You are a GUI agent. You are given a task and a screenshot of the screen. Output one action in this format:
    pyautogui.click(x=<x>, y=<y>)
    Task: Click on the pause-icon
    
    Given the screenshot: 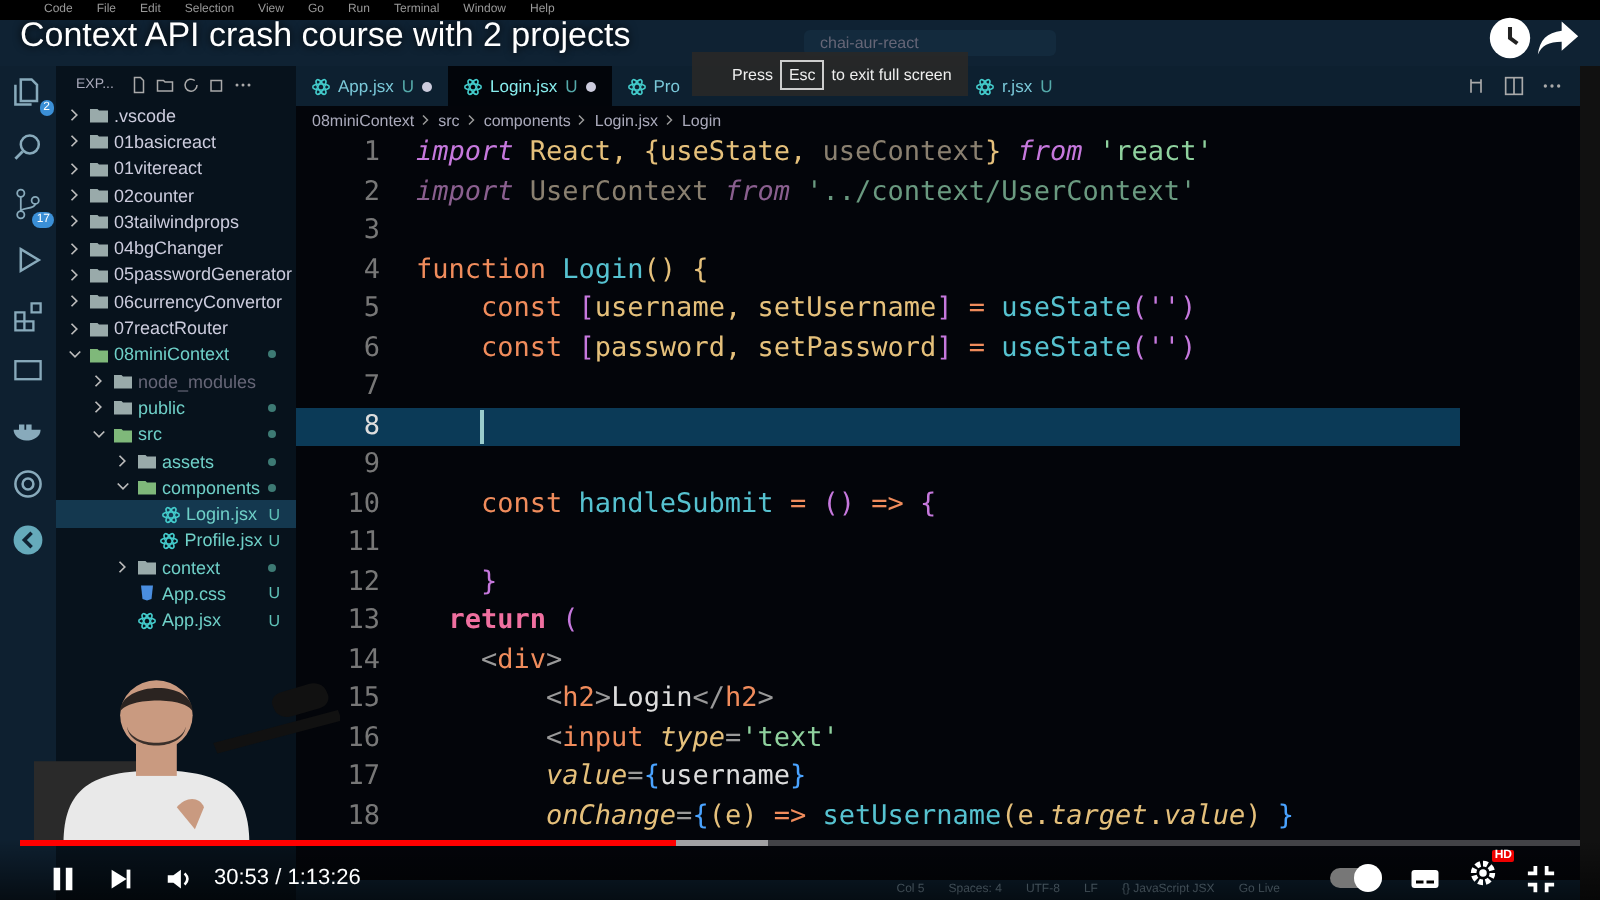 What is the action you would take?
    pyautogui.click(x=63, y=878)
    